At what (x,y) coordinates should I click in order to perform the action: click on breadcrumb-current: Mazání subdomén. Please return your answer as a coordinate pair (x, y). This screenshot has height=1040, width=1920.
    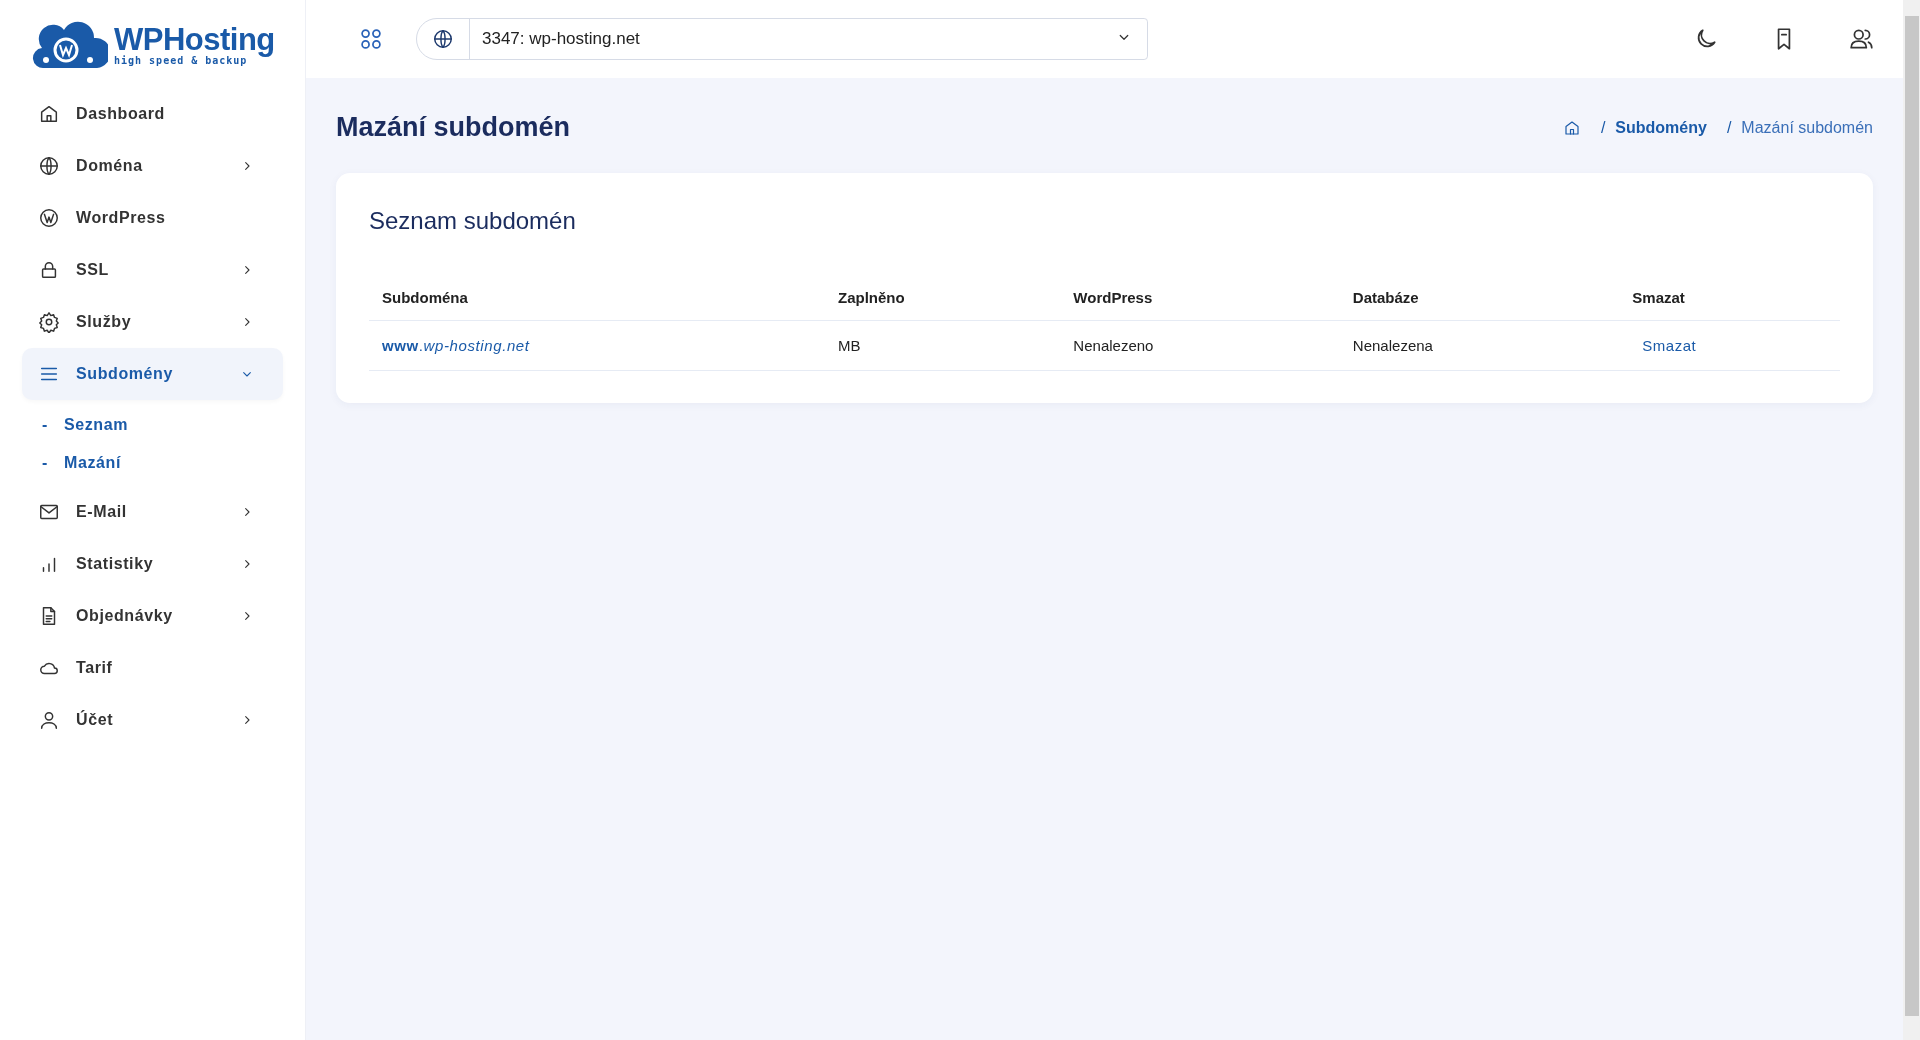
    Looking at the image, I should click on (1807, 127).